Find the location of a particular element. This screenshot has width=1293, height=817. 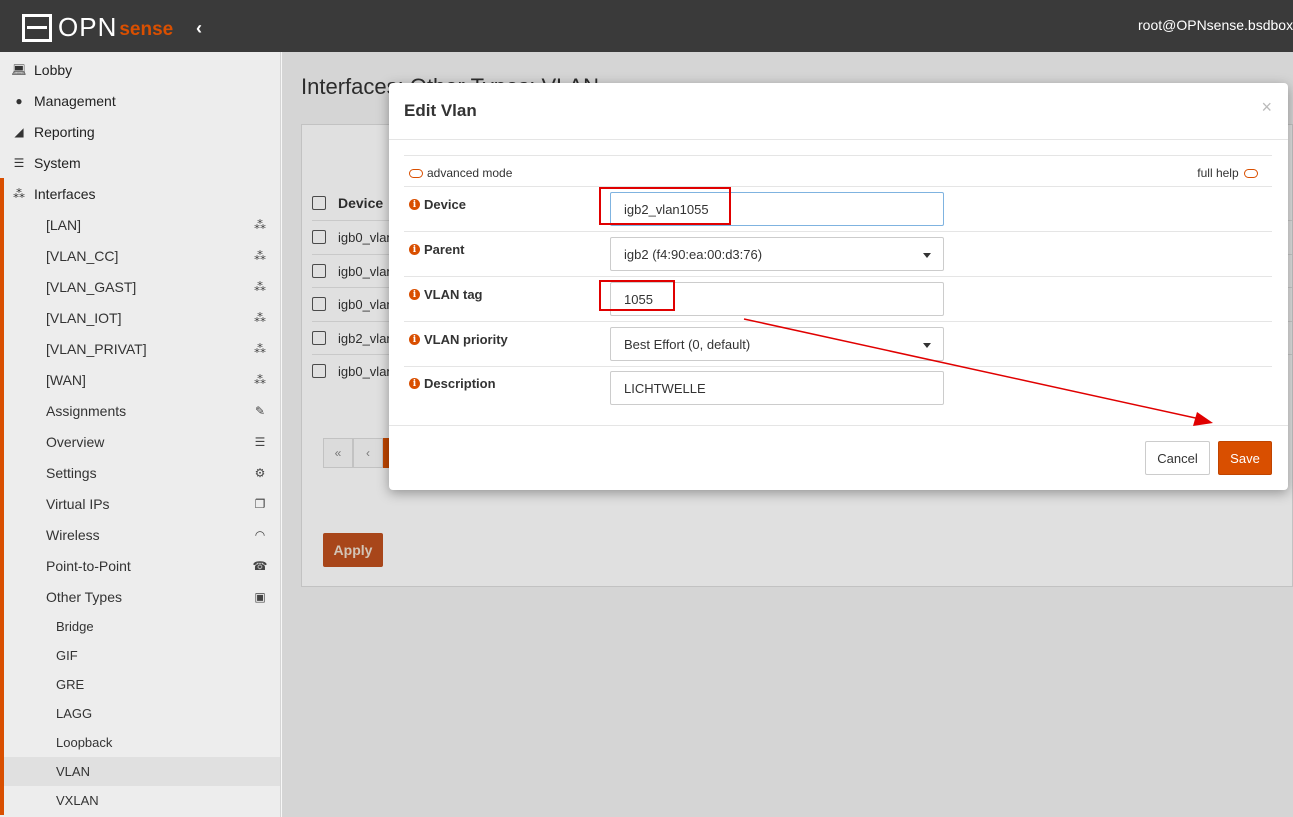

arrow-head is located at coordinates (1203, 419).